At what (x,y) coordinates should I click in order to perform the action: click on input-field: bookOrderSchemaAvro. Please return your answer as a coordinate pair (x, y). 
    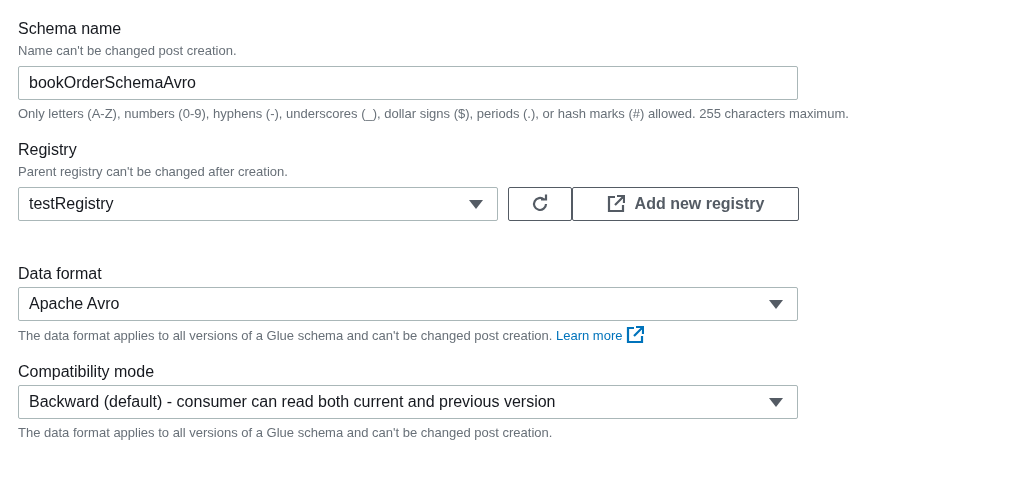
    Looking at the image, I should click on (408, 83).